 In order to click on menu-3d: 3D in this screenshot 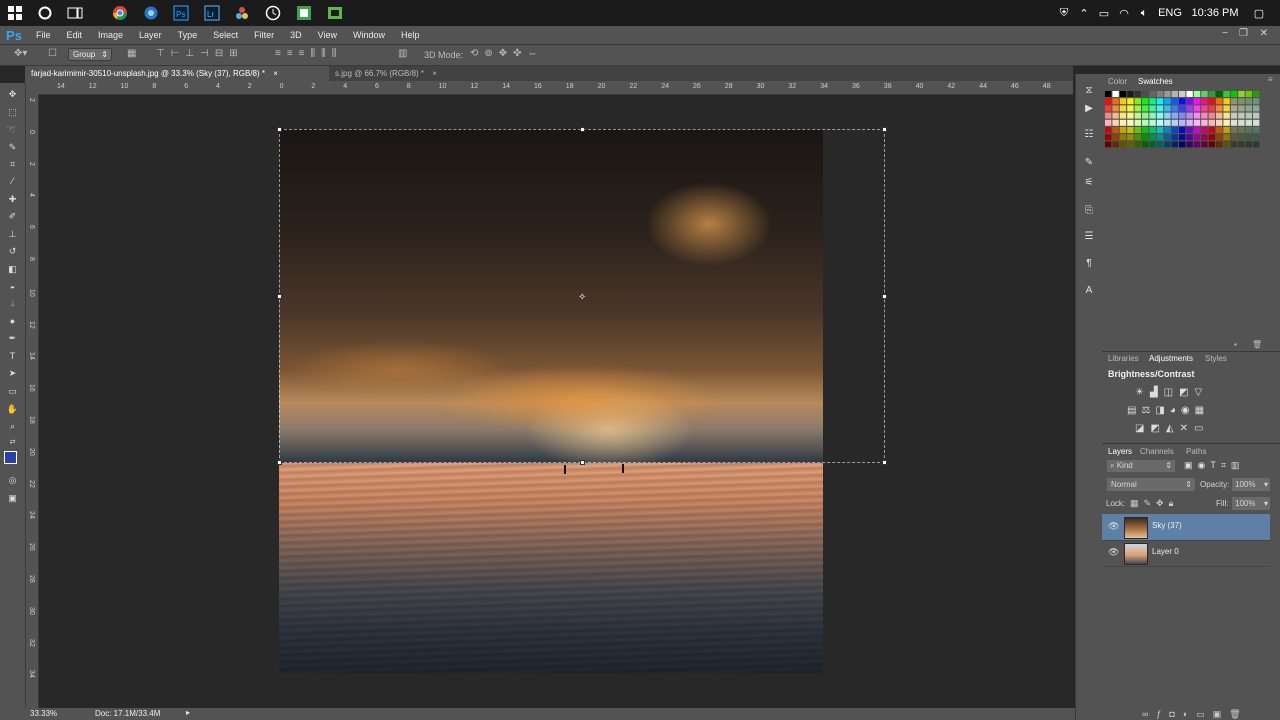, I will do `click(296, 35)`.